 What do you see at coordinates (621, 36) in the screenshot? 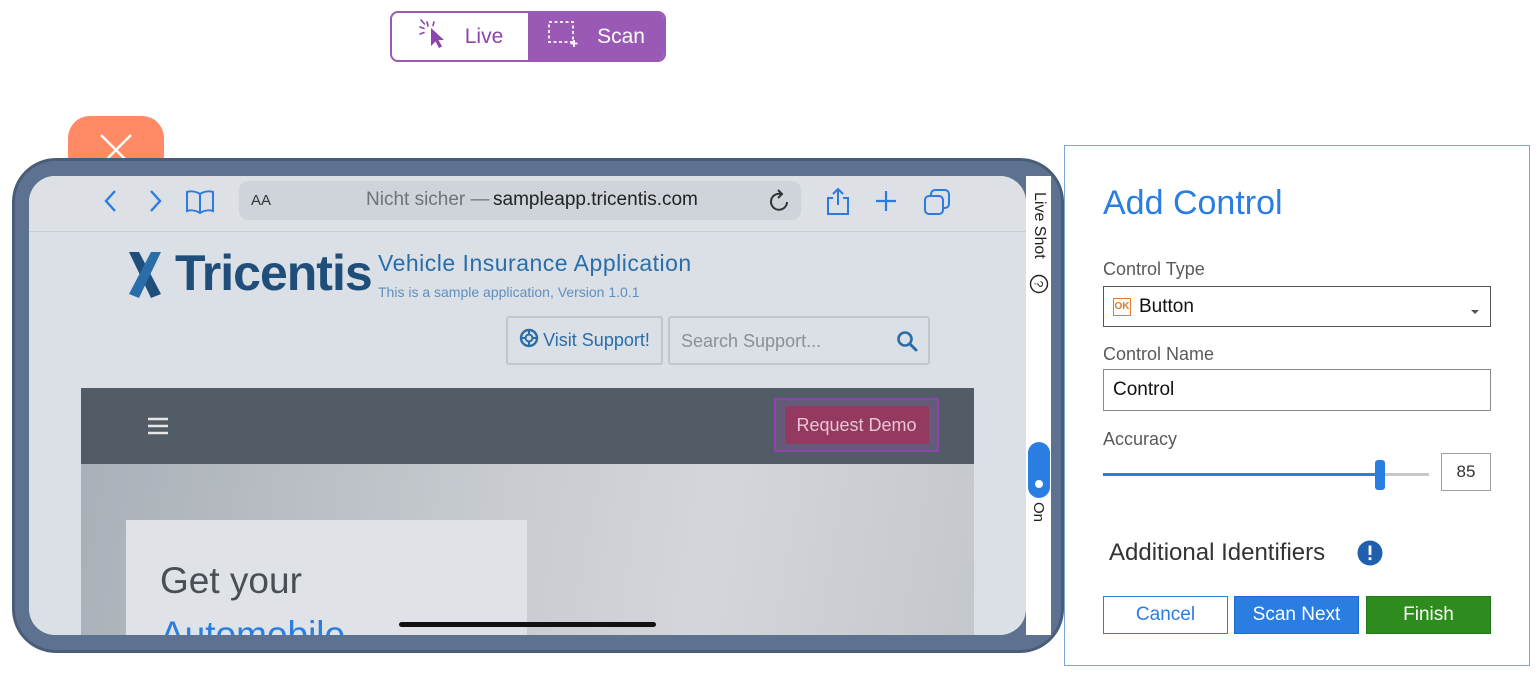
I see `scan-mode-label: Scan` at bounding box center [621, 36].